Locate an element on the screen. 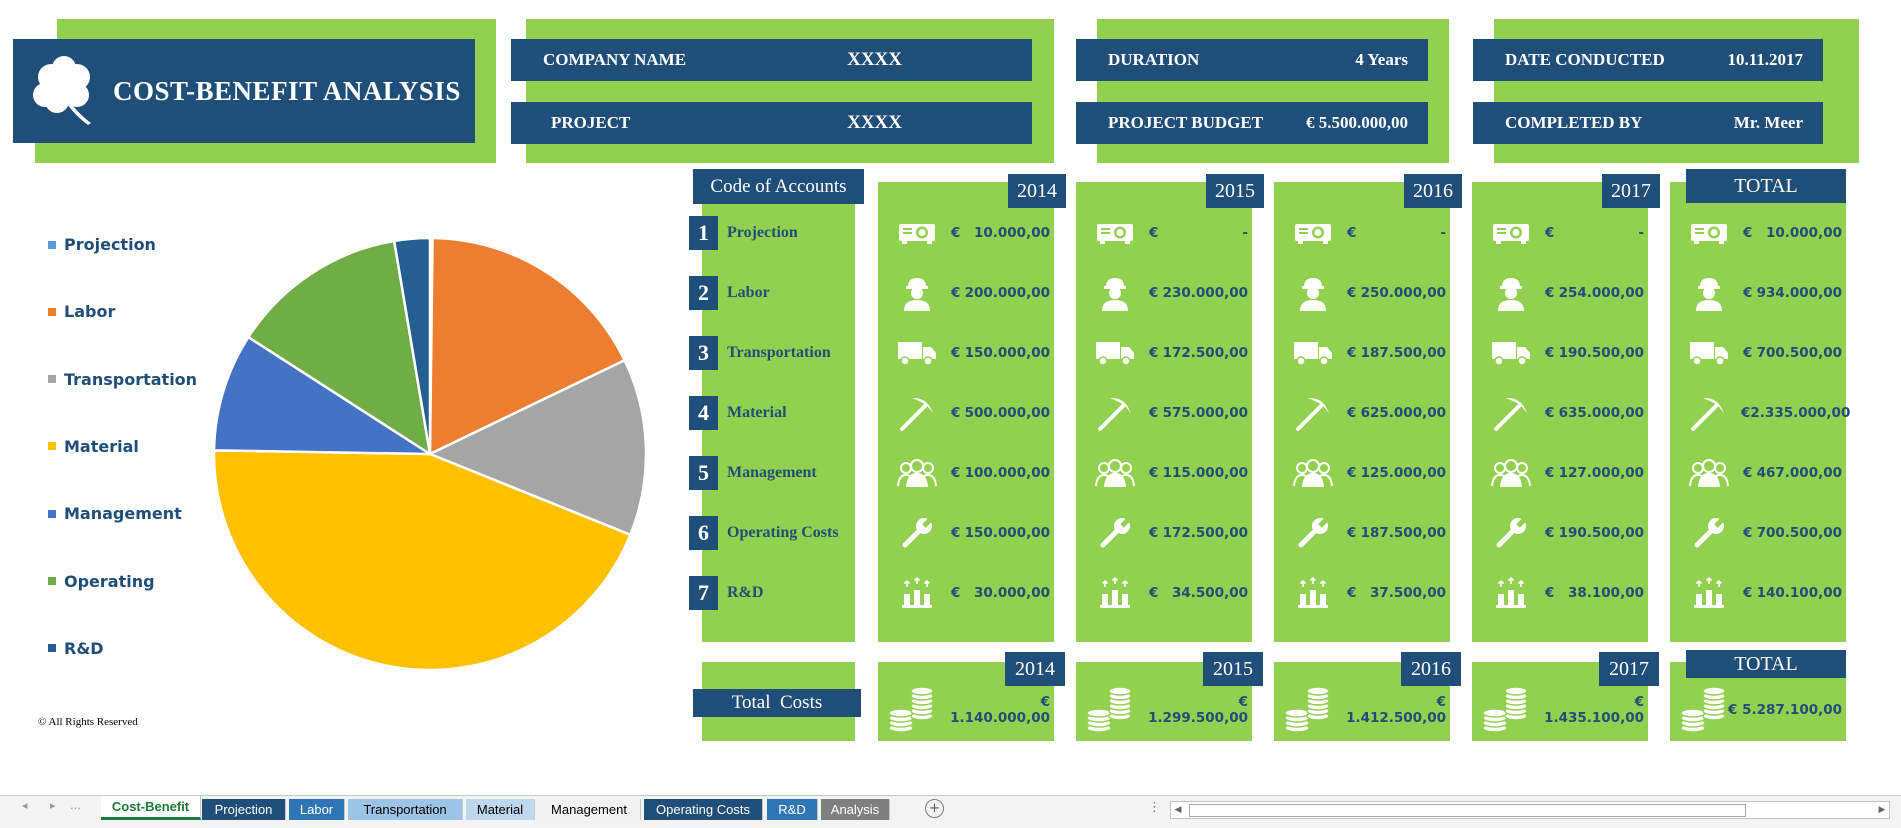 The width and height of the screenshot is (1901, 828). scroll-arrow-right-icon: ▶ is located at coordinates (1882, 810).